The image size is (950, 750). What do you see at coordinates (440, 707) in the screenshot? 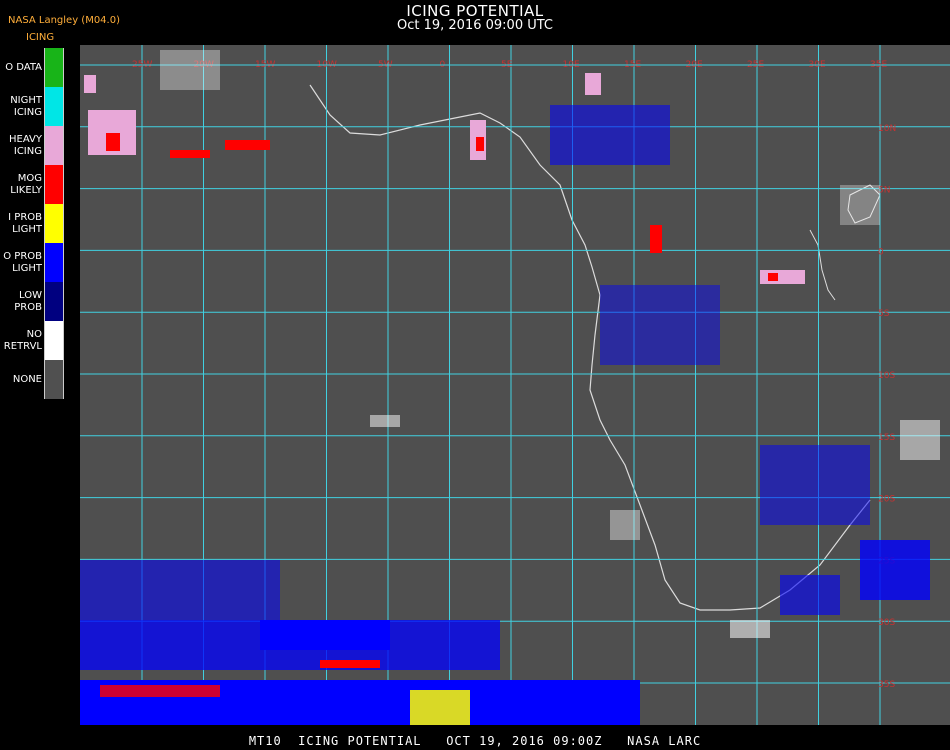
I see `light-band` at bounding box center [440, 707].